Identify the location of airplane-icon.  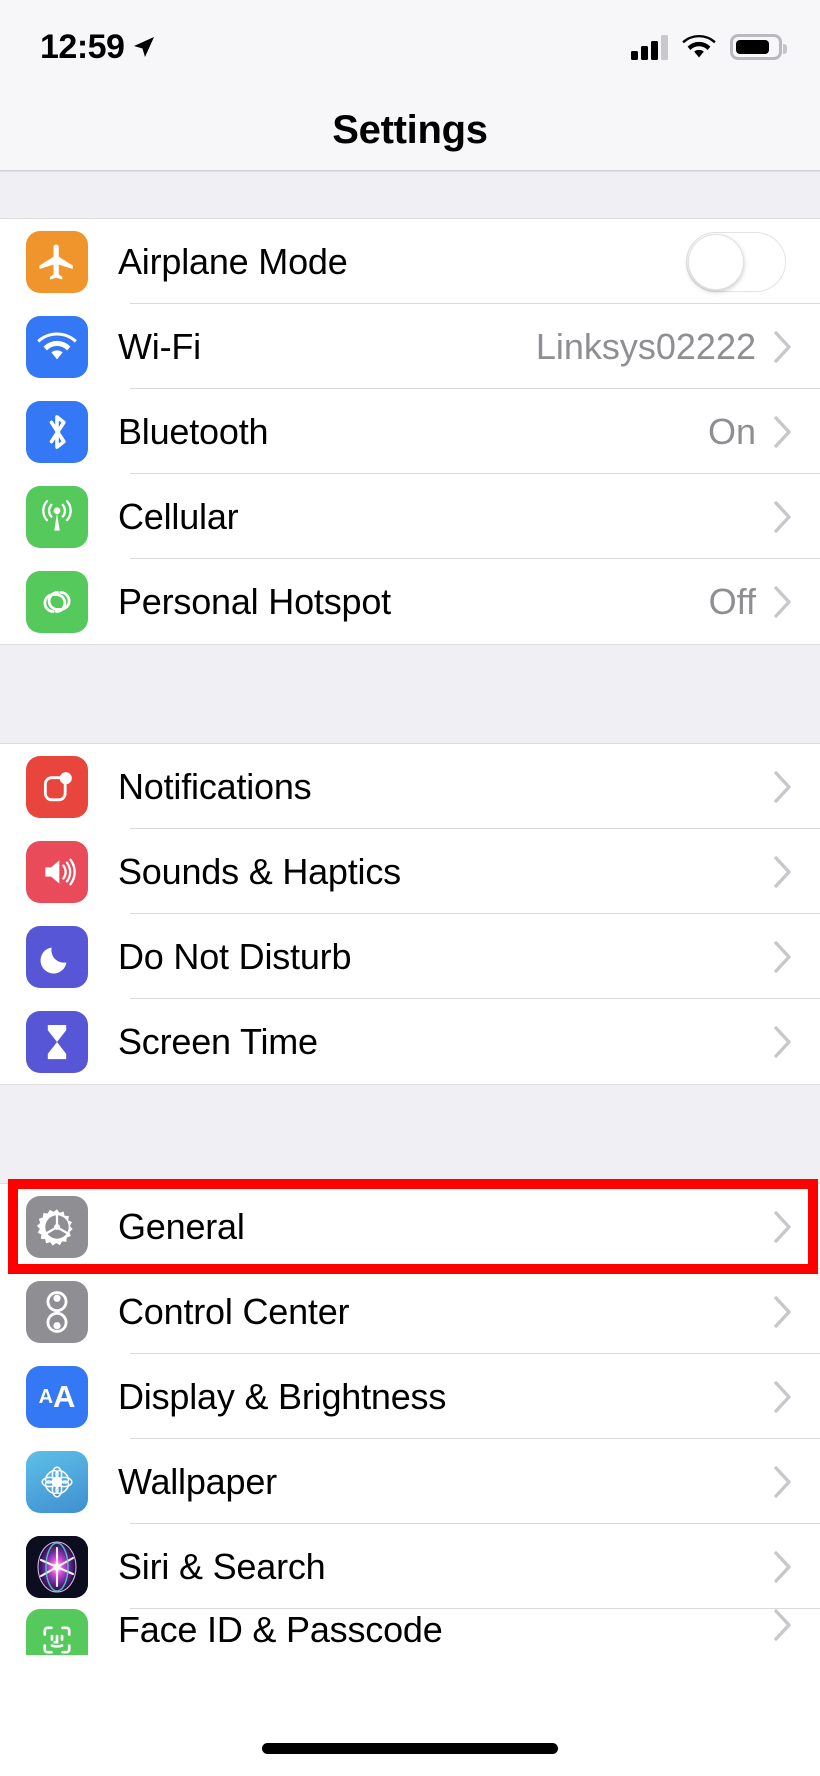
(57, 261).